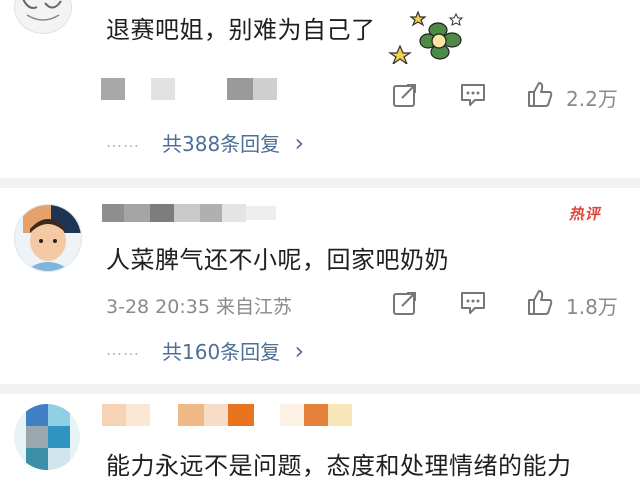 The image size is (640, 486). I want to click on comment-text: 人菜脾气还不小呢，回家吧奶奶, so click(277, 260).